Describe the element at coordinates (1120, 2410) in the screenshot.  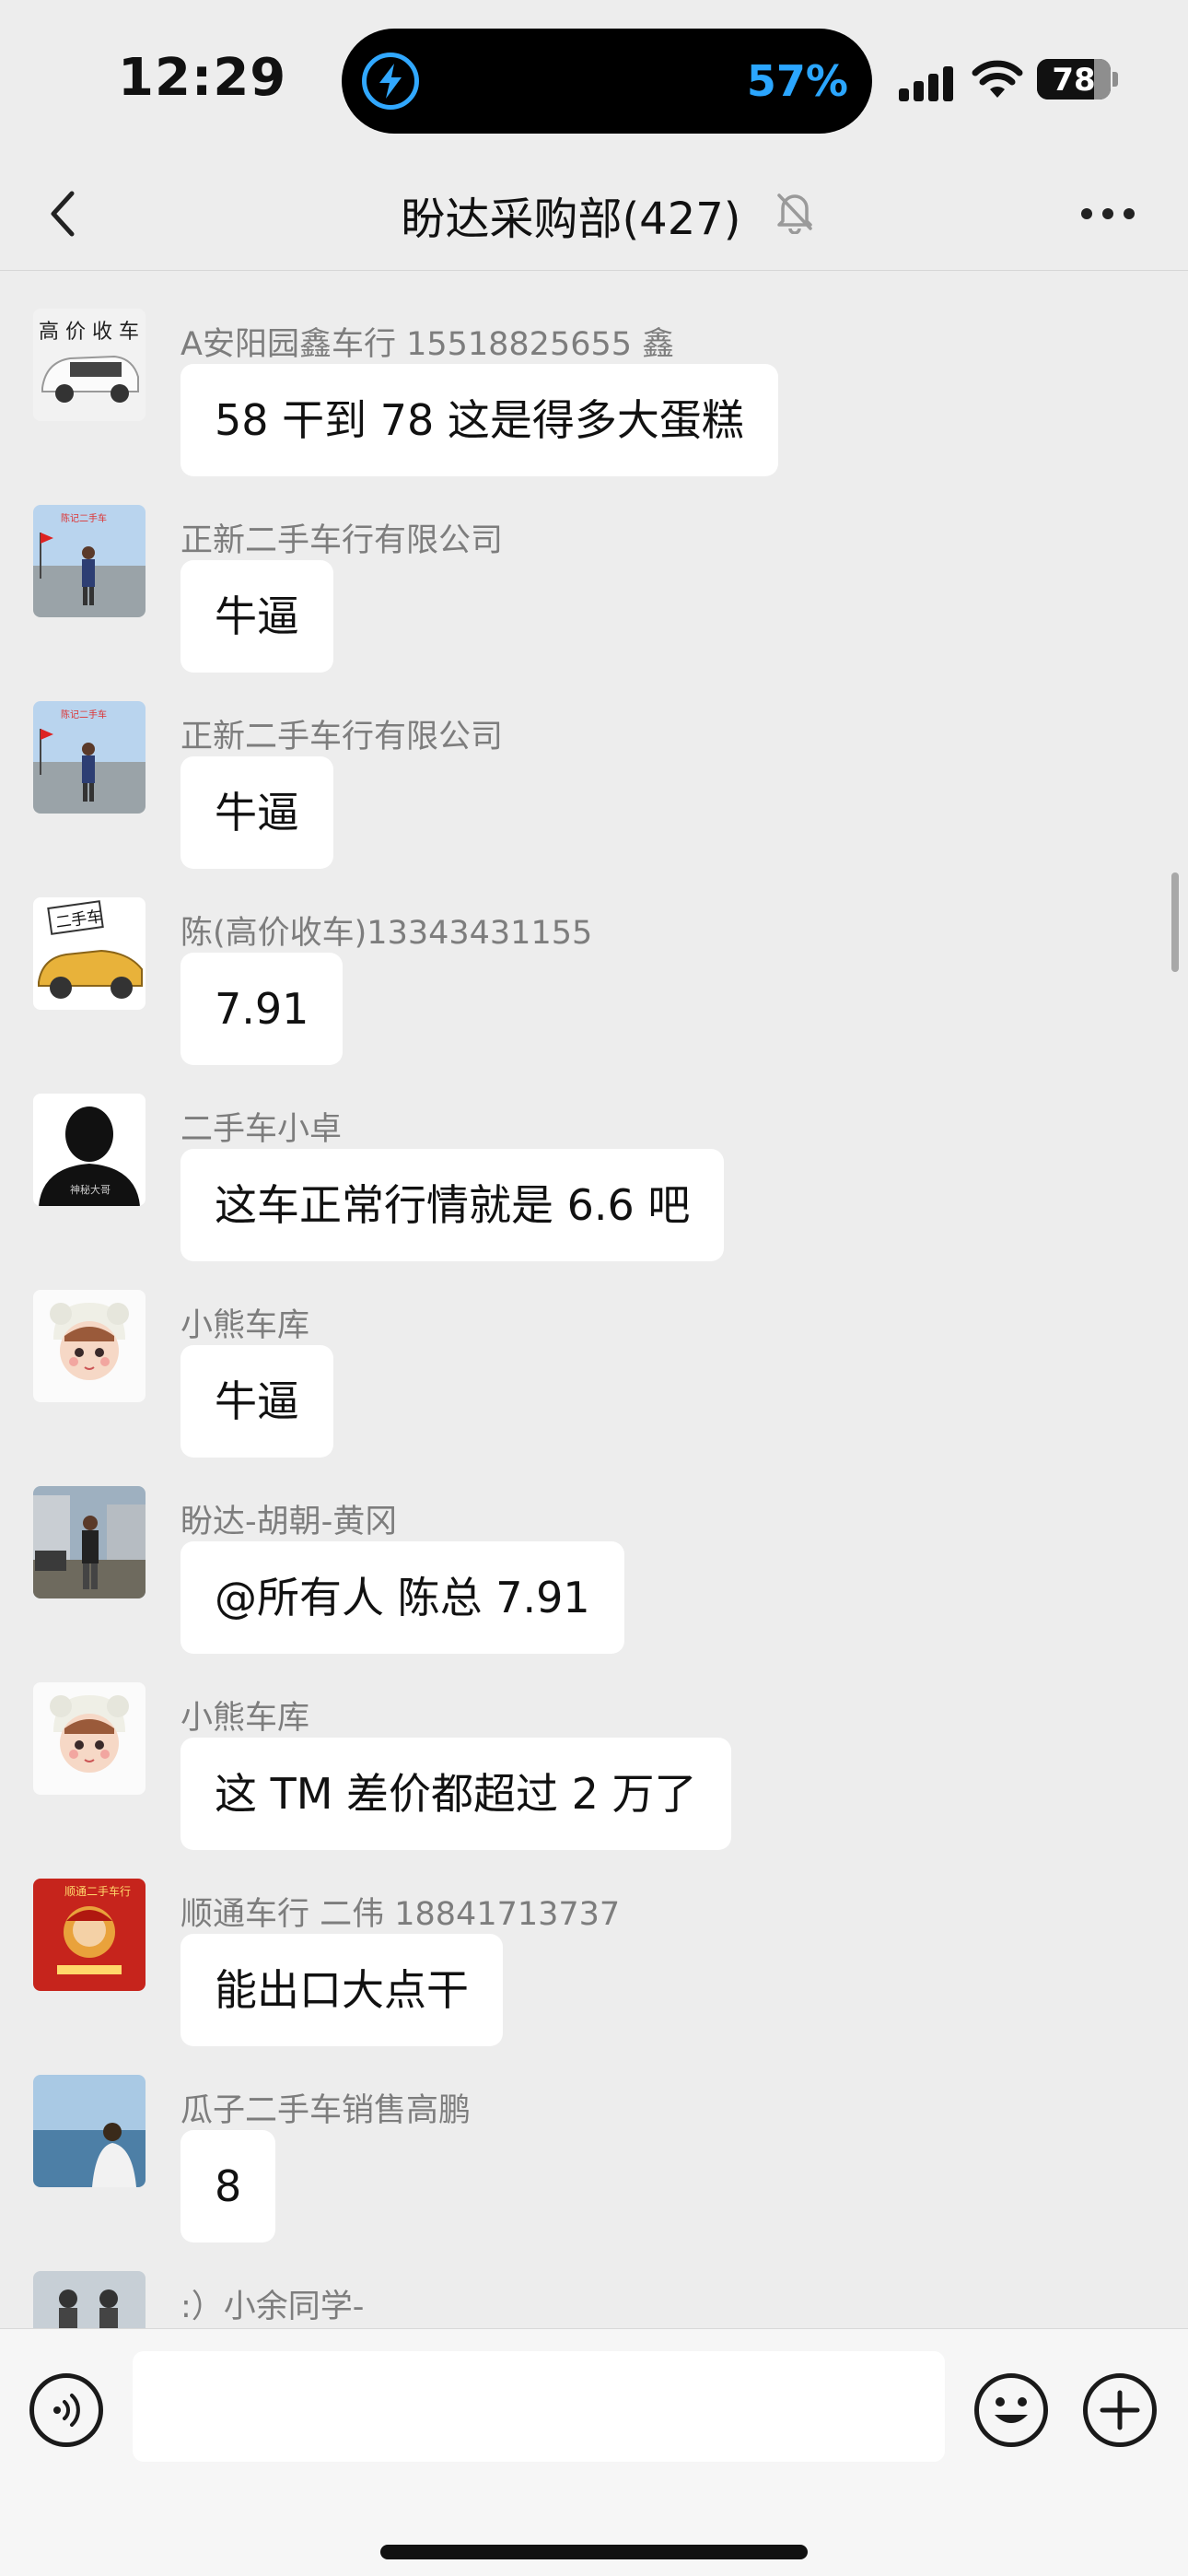
I see `plus-circle-icon` at that location.